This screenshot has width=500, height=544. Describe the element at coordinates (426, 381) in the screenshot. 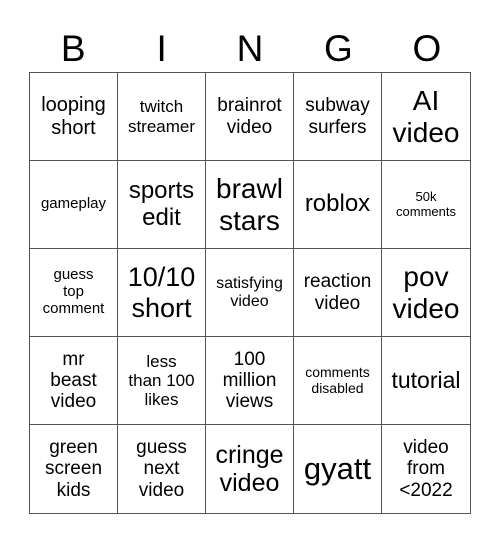

I see `bingo-cell: tutorial` at that location.